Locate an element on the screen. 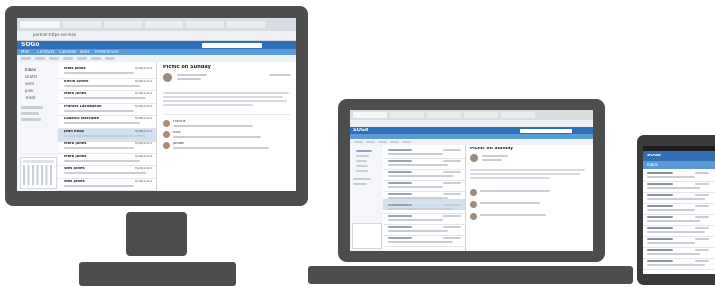 The width and height of the screenshot is (715, 288). mini-calendar is located at coordinates (38, 173).